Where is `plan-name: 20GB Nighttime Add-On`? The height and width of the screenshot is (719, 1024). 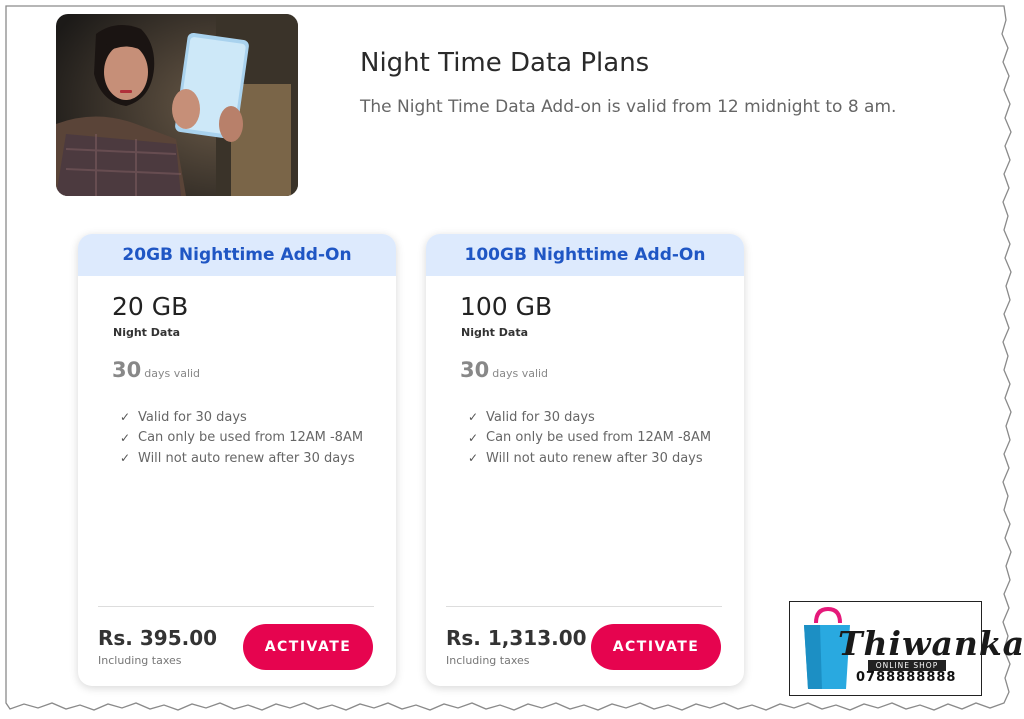 plan-name: 20GB Nighttime Add-On is located at coordinates (237, 255).